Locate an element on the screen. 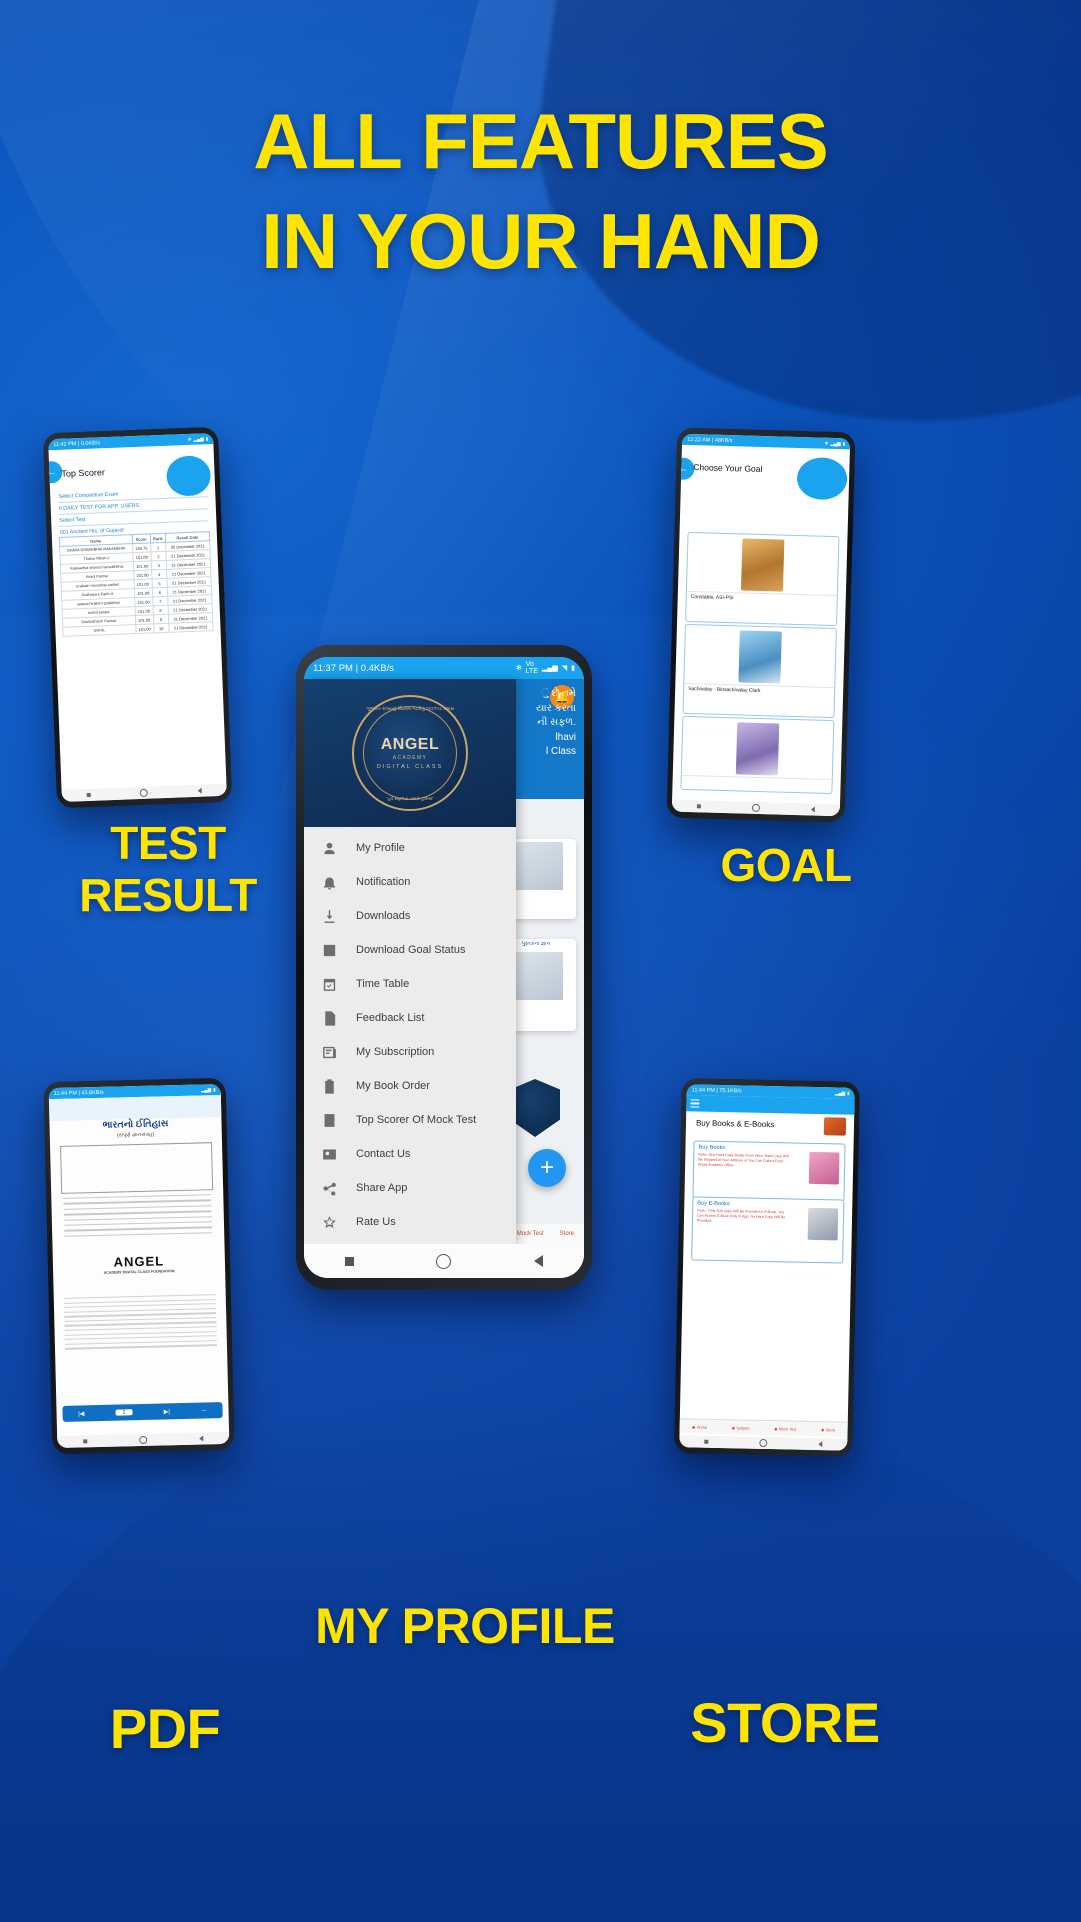 The image size is (1081, 1922). drawer-item-download-goal-status: Download Goal Status is located at coordinates (410, 950).